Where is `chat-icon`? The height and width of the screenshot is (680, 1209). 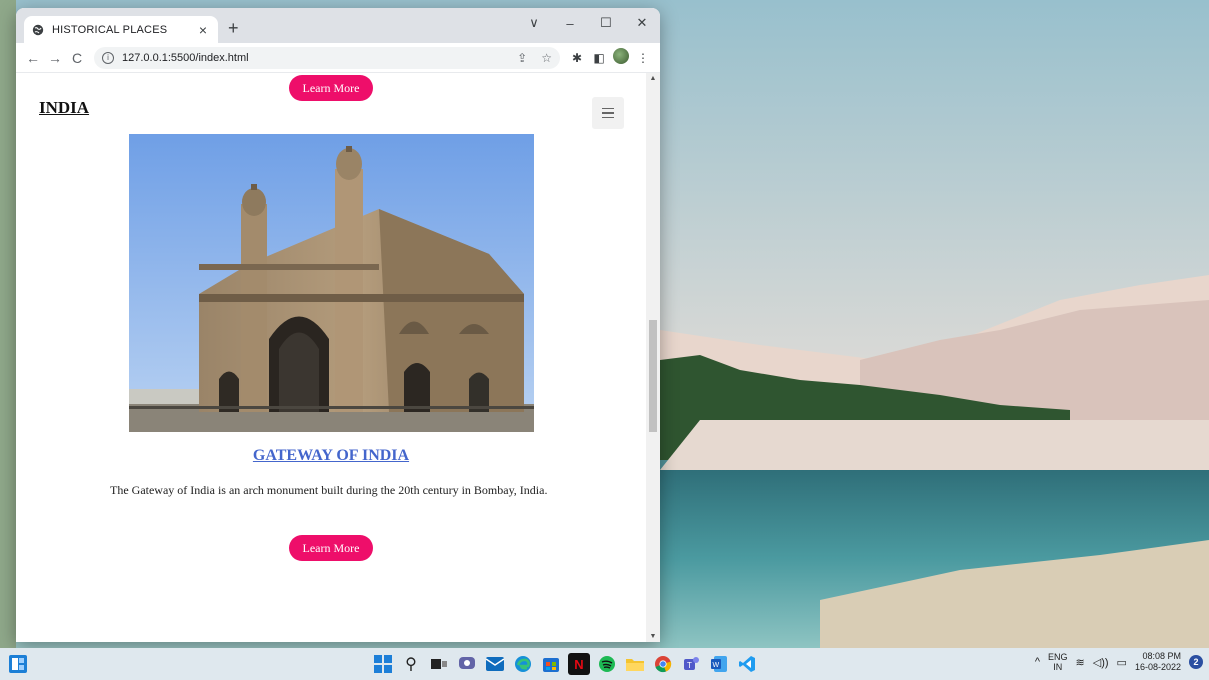 chat-icon is located at coordinates (467, 664).